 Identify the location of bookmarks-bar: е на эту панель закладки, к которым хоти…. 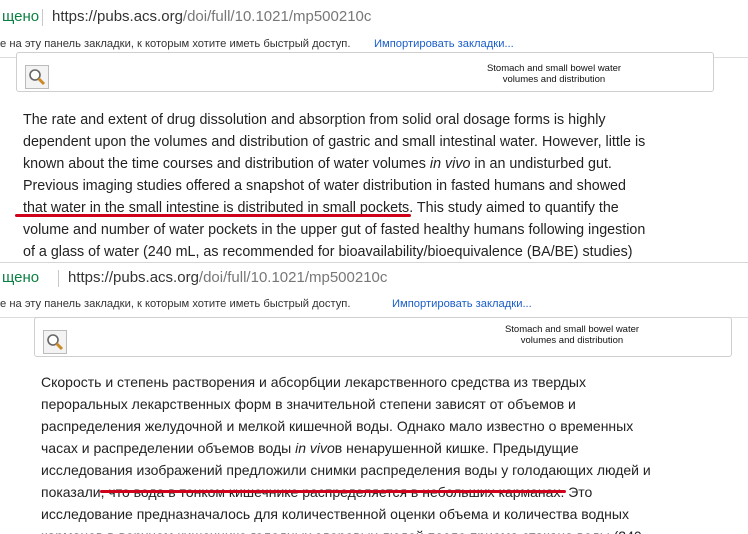
(374, 305).